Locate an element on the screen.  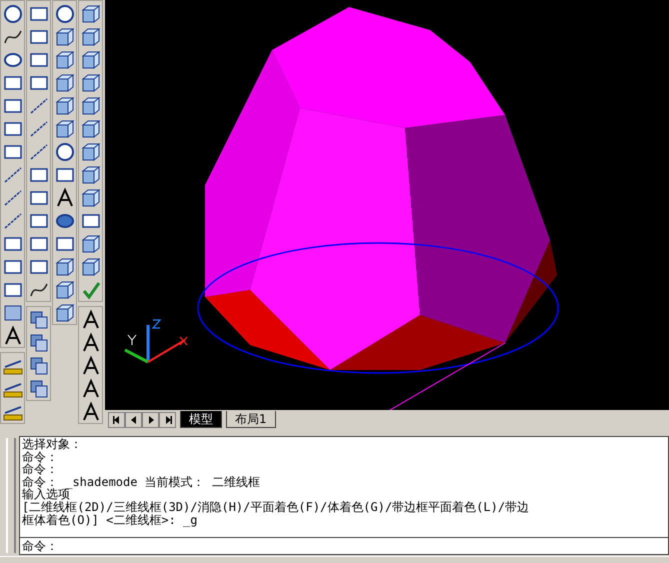
next-tab-button is located at coordinates (150, 420).